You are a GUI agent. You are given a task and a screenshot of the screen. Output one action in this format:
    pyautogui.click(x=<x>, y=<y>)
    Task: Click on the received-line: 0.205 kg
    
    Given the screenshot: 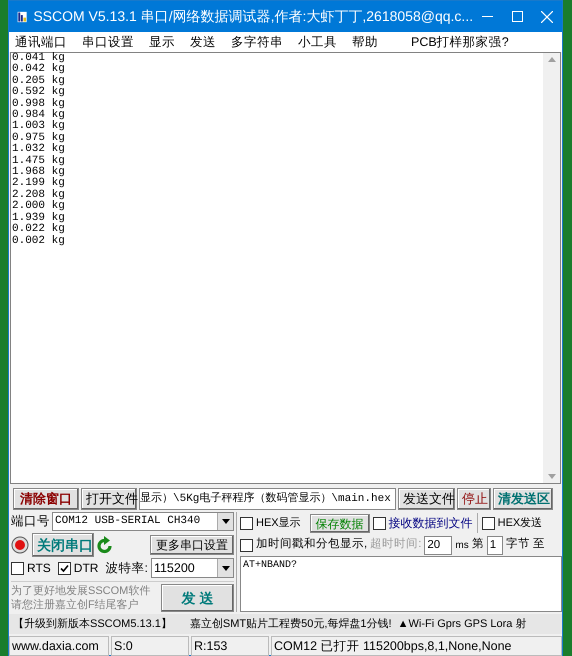 What is the action you would take?
    pyautogui.click(x=38, y=81)
    